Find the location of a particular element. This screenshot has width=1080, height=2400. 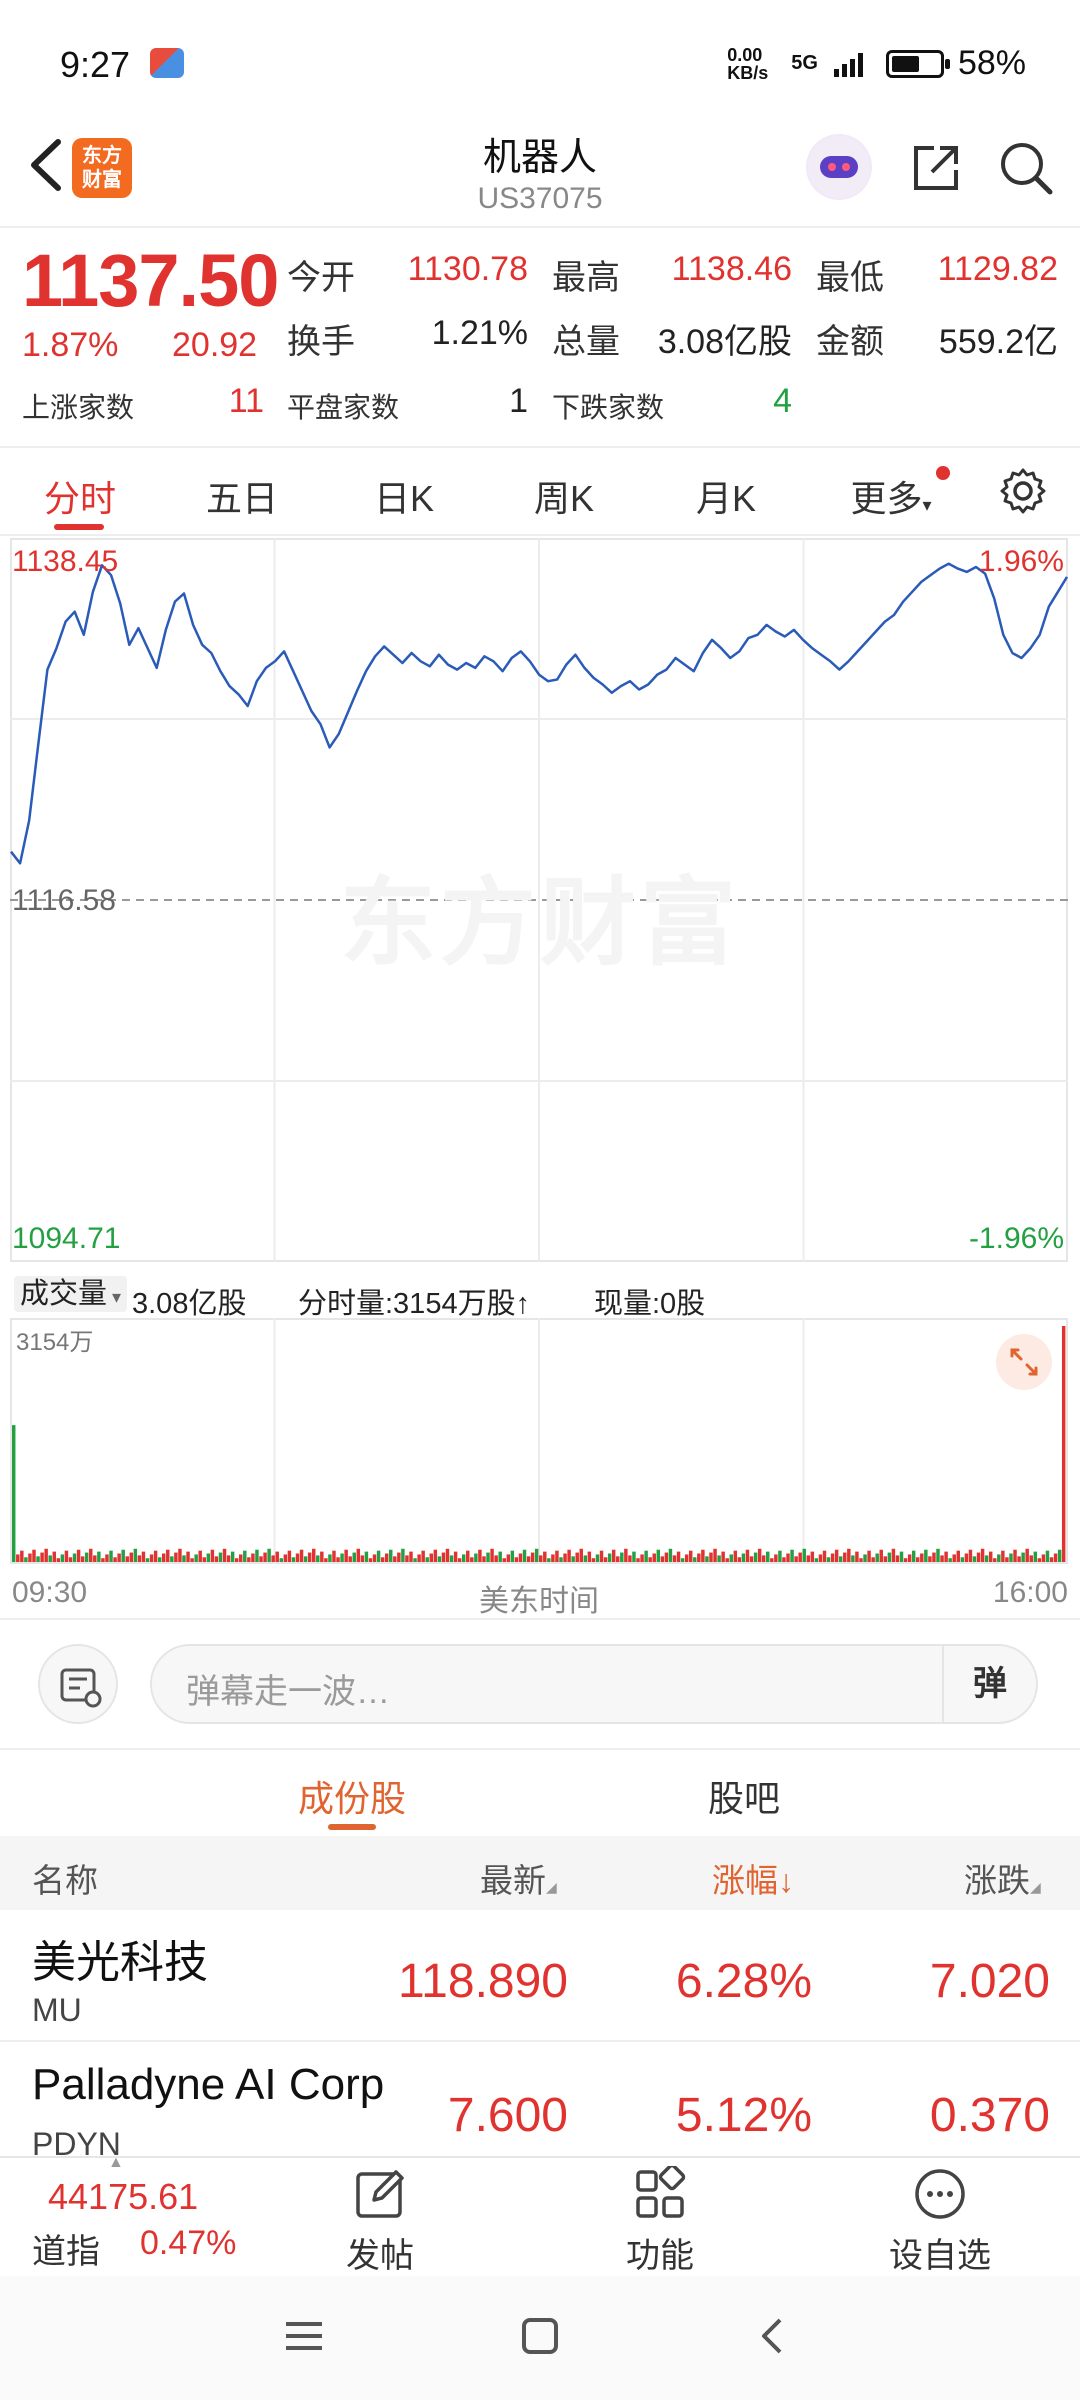

column-name: 名称 is located at coordinates (65, 1878).